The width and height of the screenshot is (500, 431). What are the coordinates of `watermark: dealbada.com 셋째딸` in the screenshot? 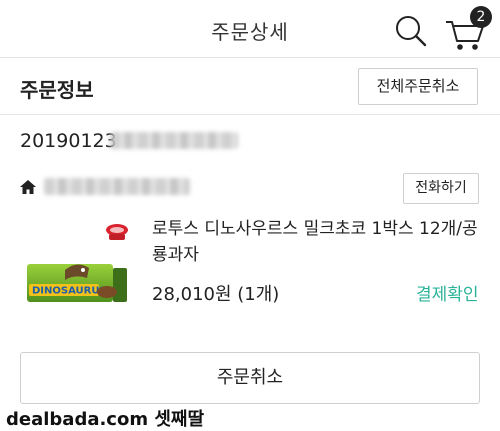 It's located at (105, 419).